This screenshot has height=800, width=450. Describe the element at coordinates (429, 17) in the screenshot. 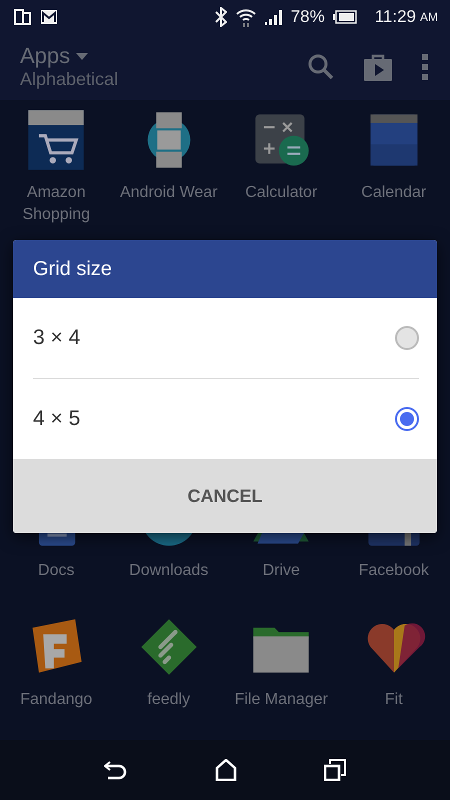

I see `clock-meridiem: AM` at that location.